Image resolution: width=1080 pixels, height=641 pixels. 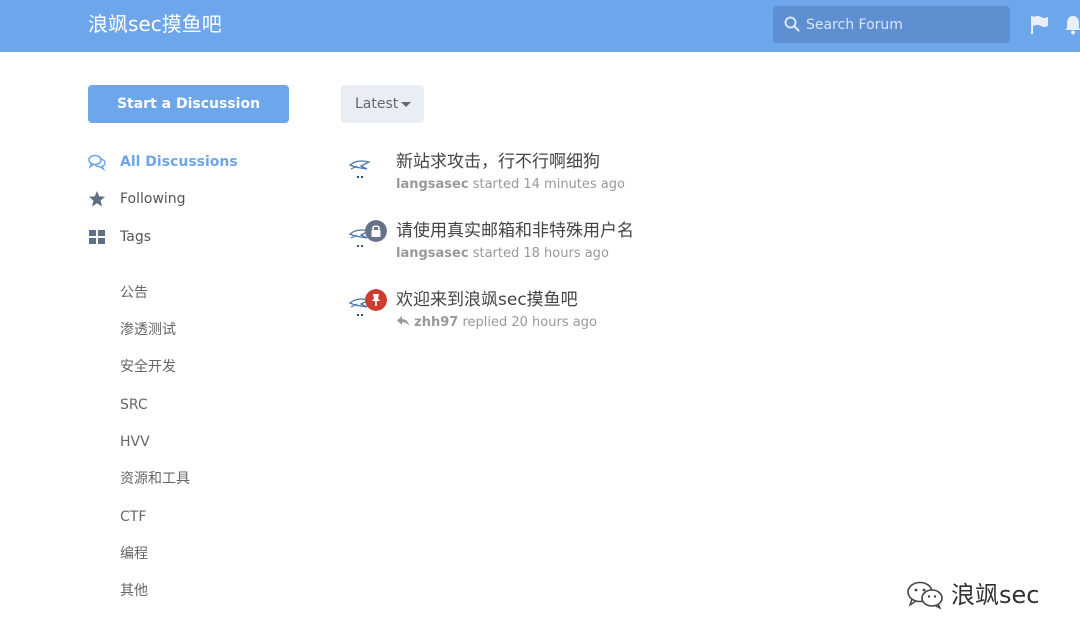 What do you see at coordinates (529, 322) in the screenshot?
I see `discussion-action: replied 20 hours ago` at bounding box center [529, 322].